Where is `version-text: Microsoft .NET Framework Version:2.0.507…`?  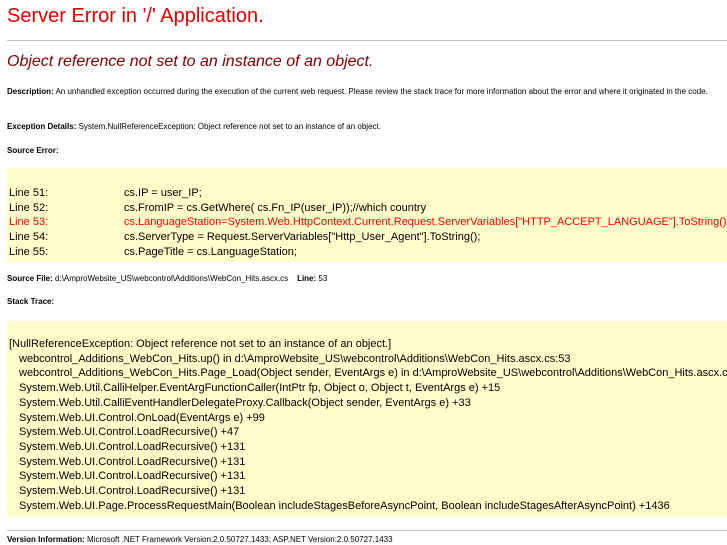 version-text: Microsoft .NET Framework Version:2.0.507… is located at coordinates (240, 539).